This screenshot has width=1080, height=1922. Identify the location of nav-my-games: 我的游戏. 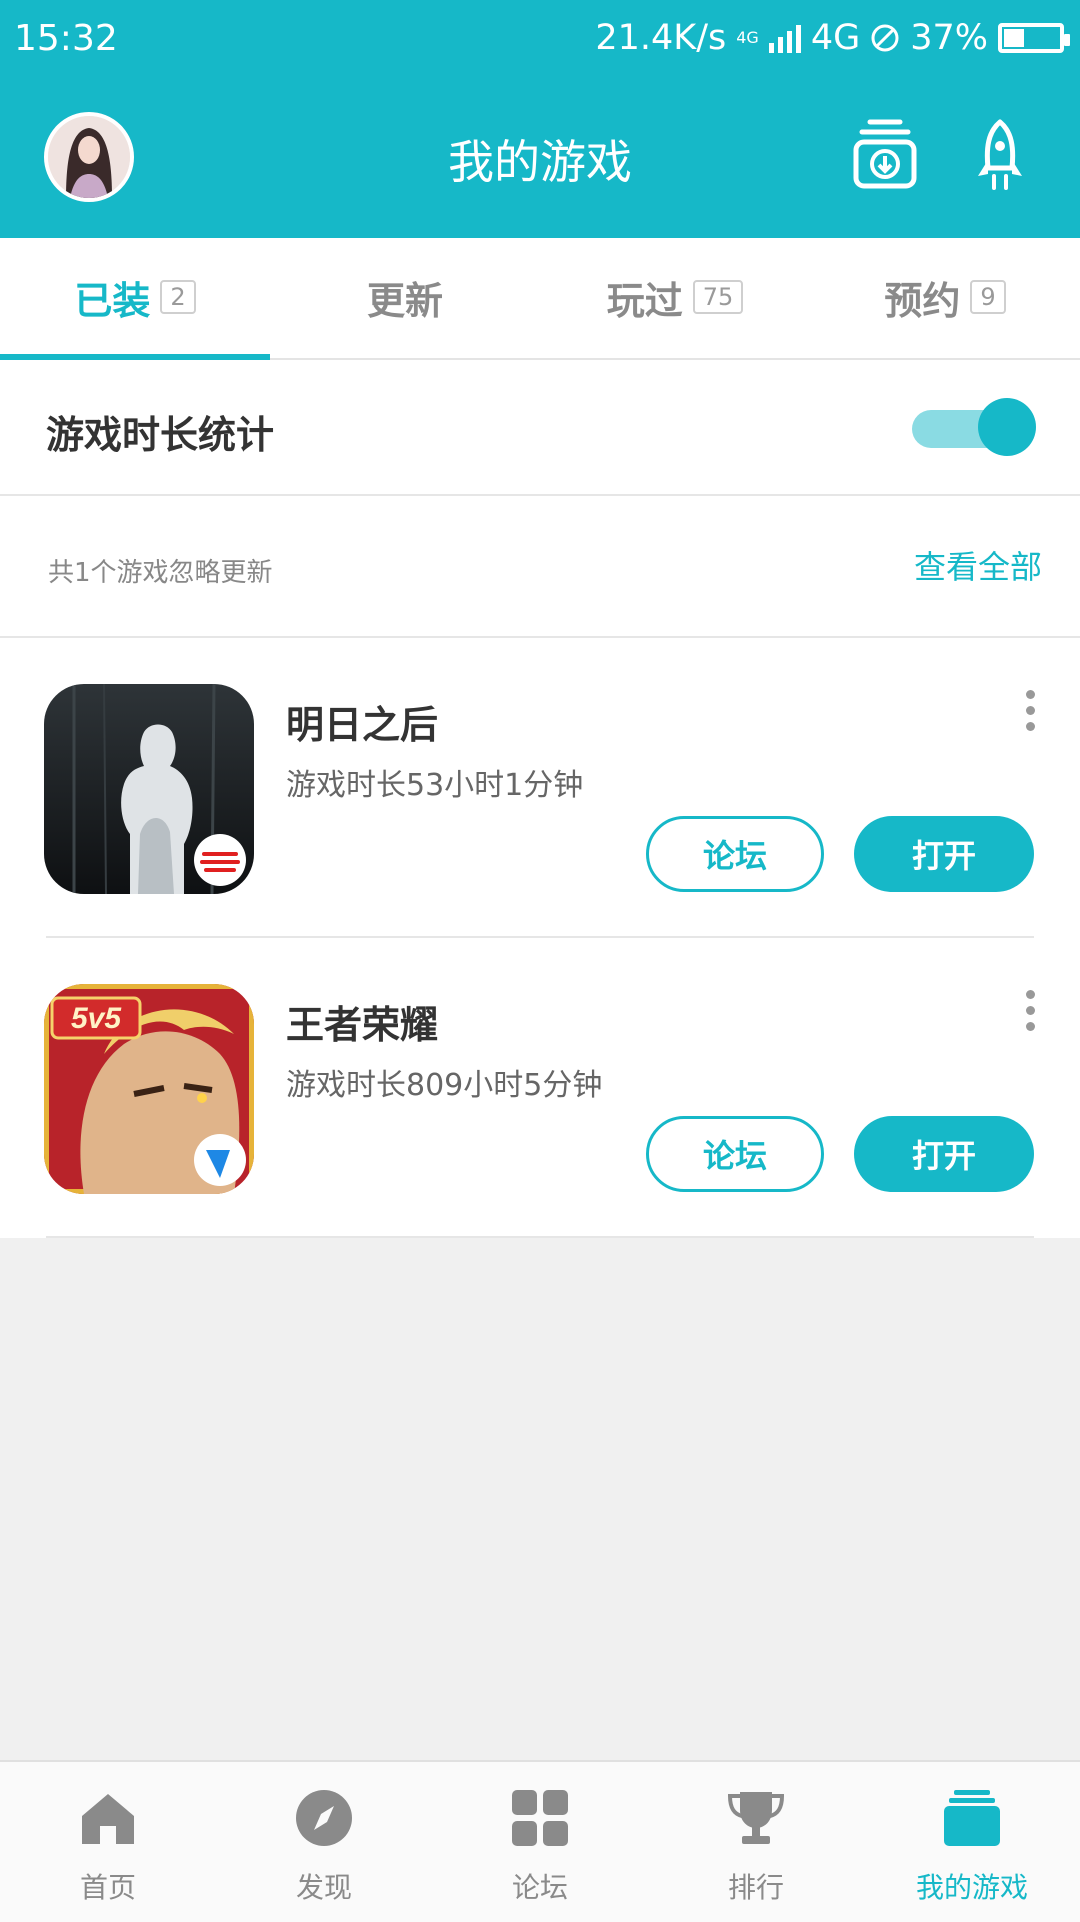
(972, 1841).